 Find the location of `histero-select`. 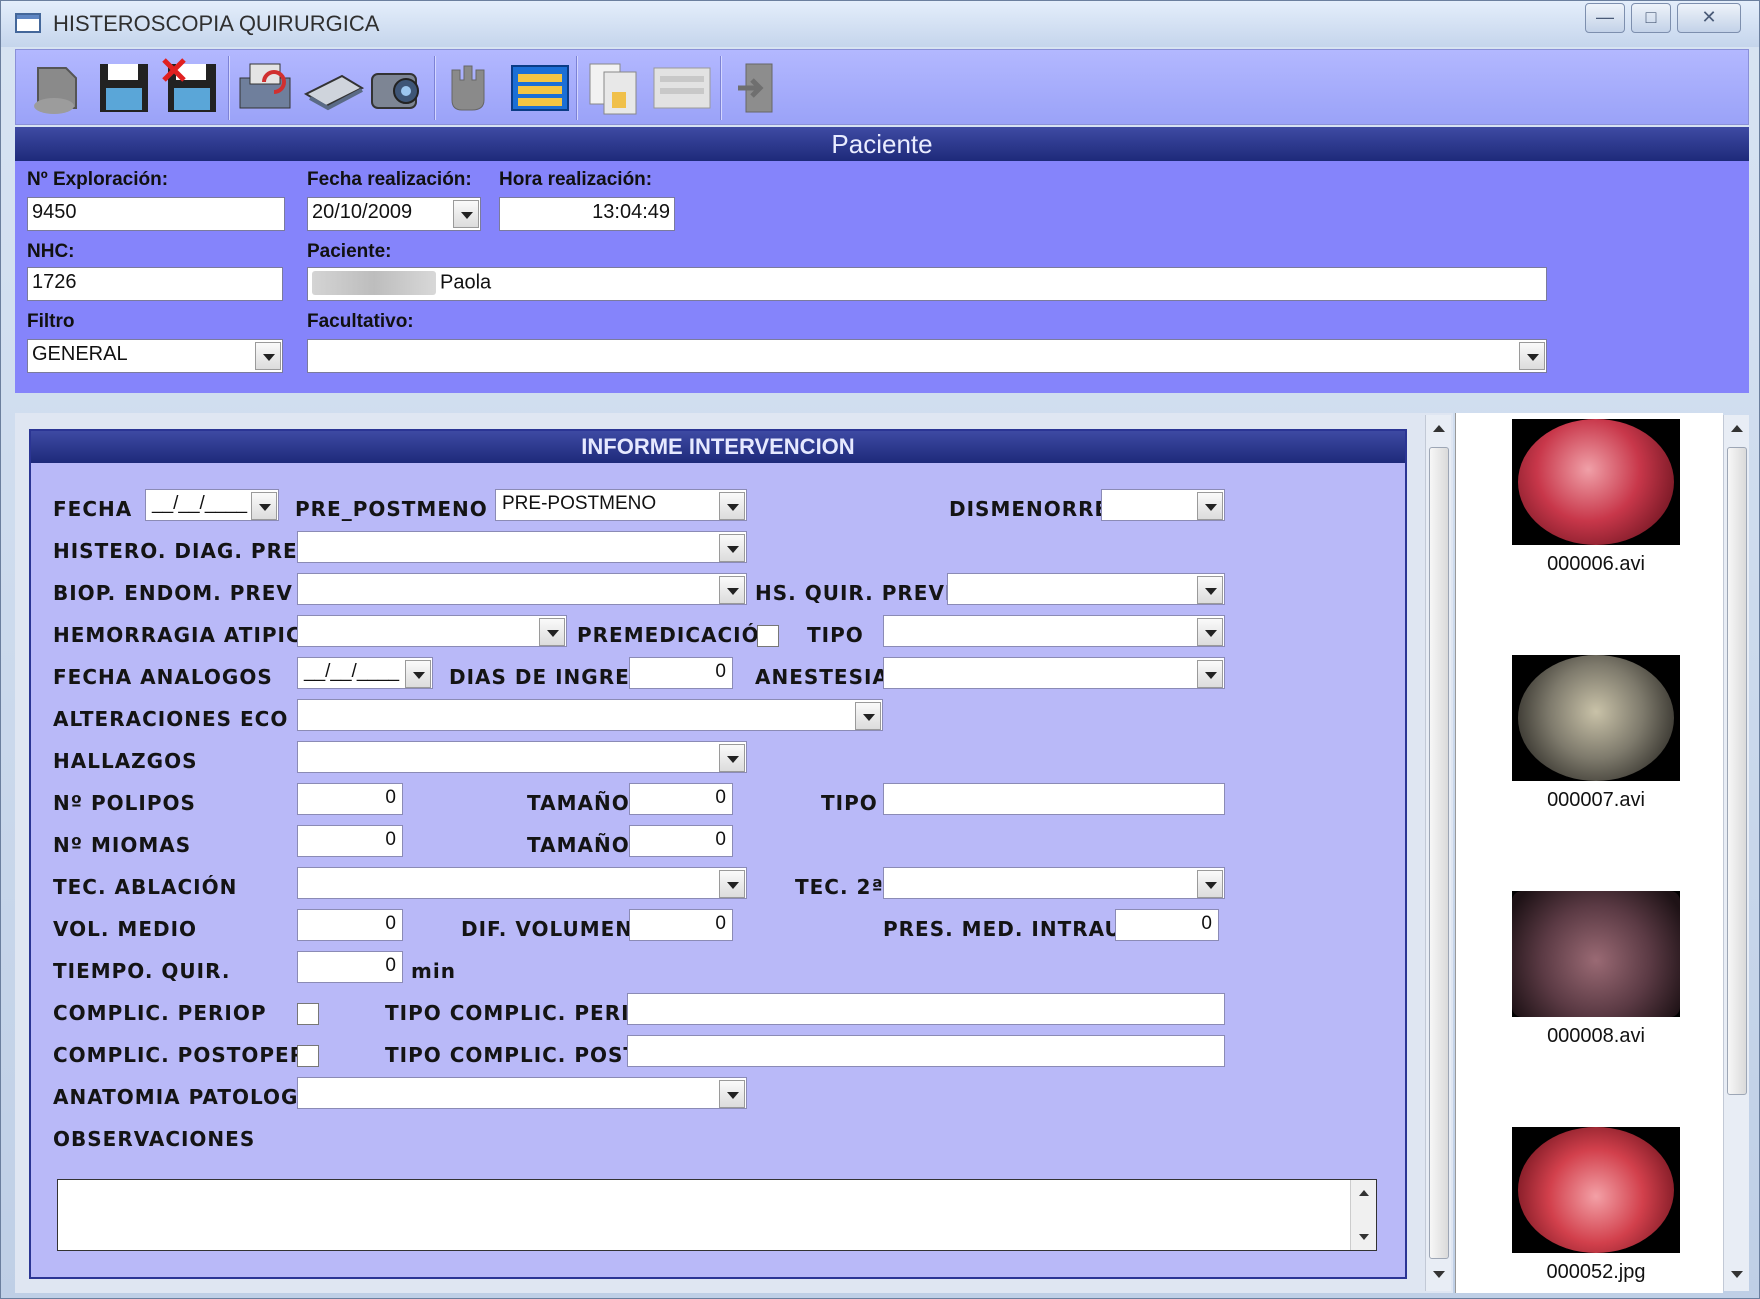

histero-select is located at coordinates (522, 547).